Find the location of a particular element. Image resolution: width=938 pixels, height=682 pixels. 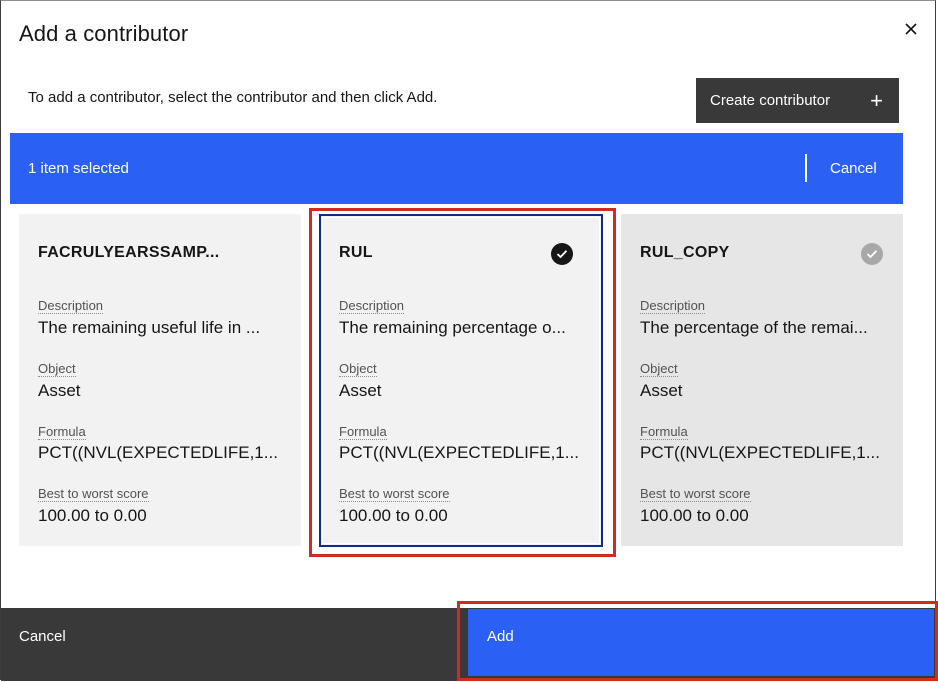

selection-bar: 1 item selected Cancel is located at coordinates (456, 168).